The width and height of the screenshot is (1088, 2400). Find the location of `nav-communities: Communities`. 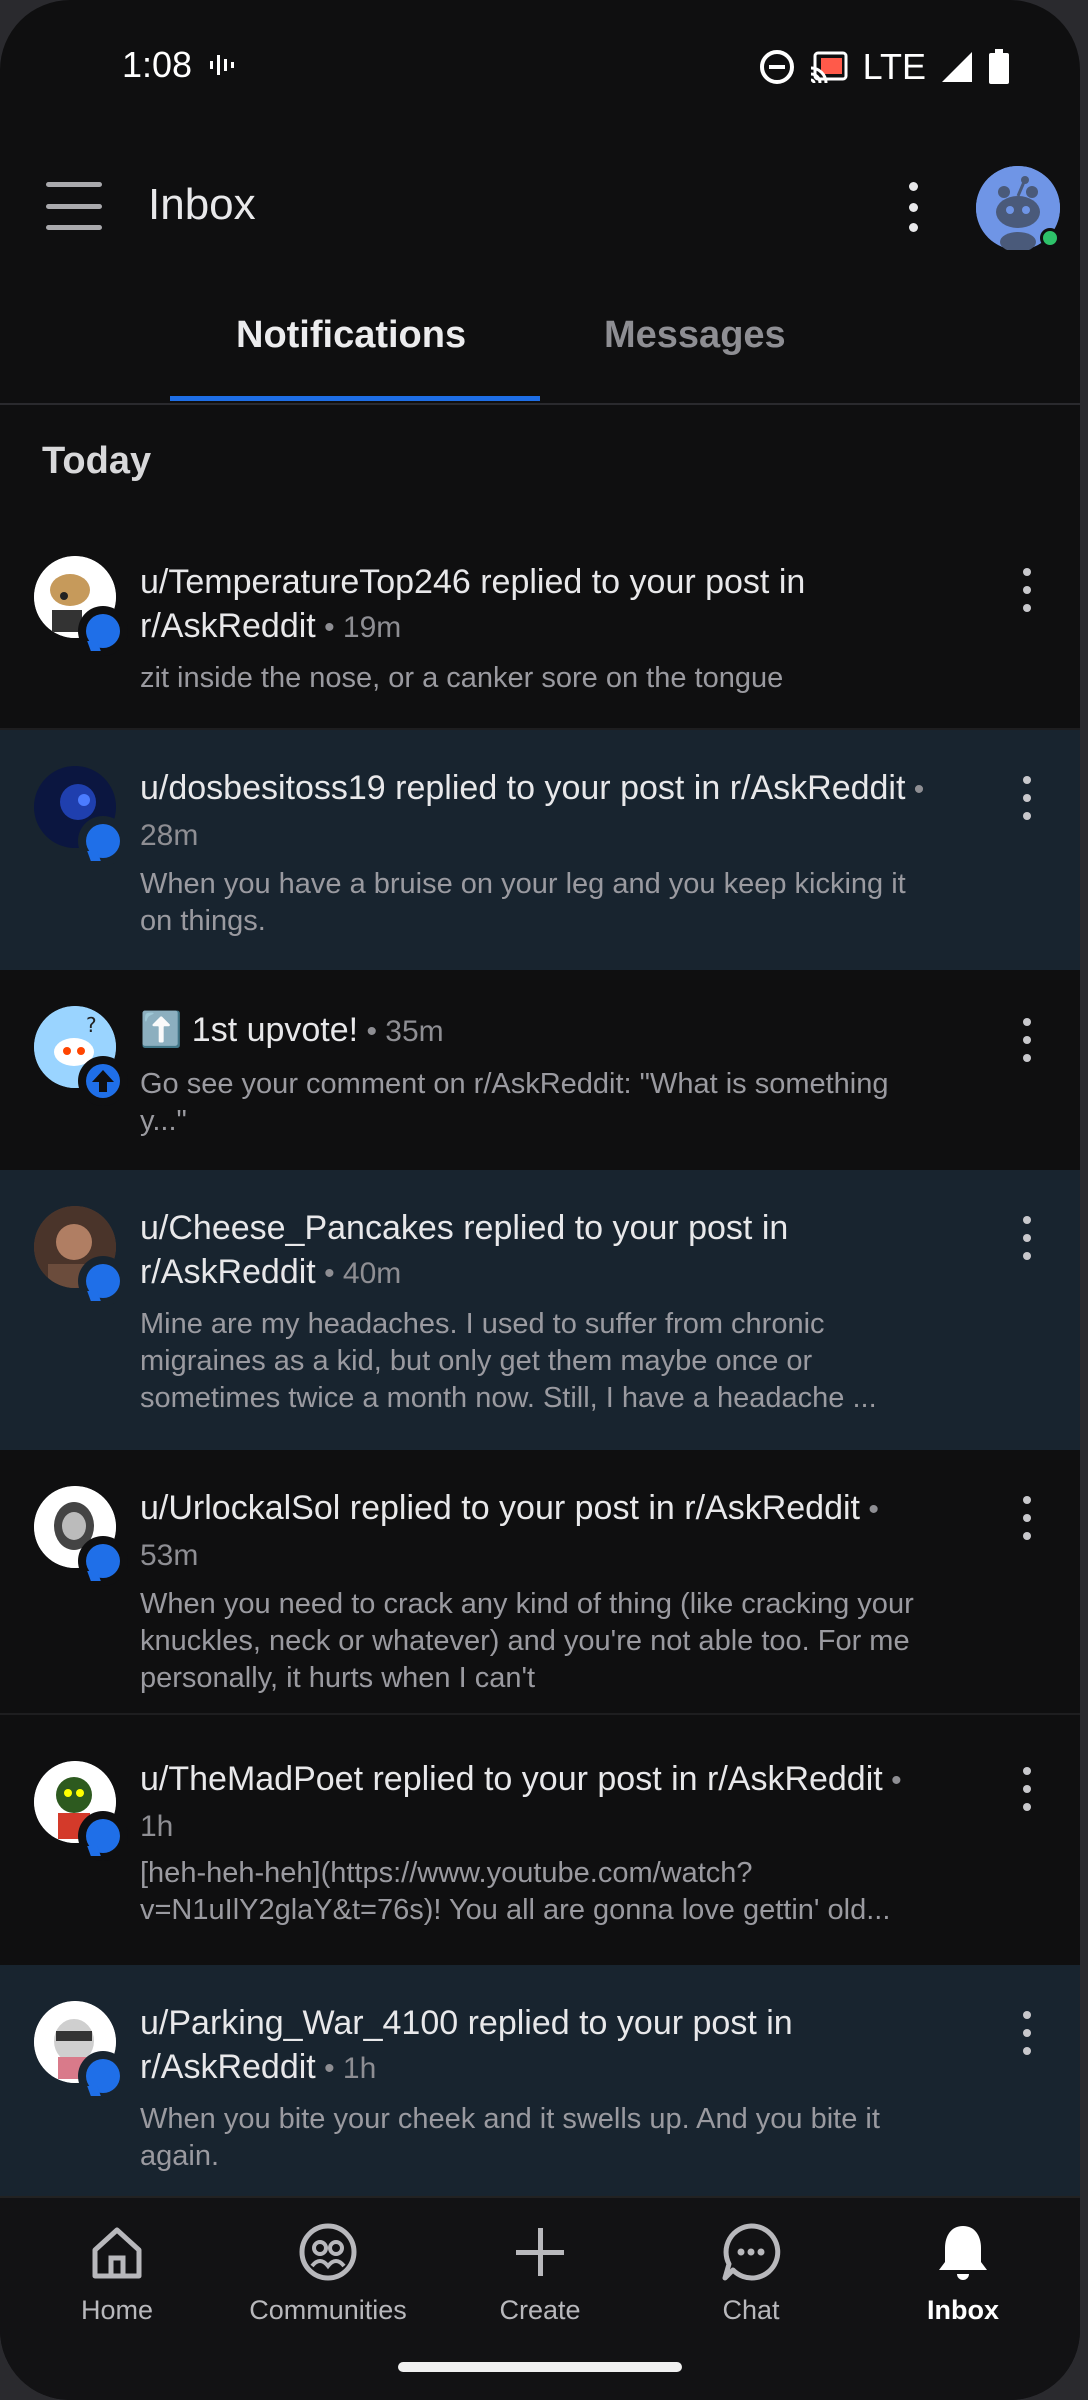

nav-communities: Communities is located at coordinates (328, 2273).